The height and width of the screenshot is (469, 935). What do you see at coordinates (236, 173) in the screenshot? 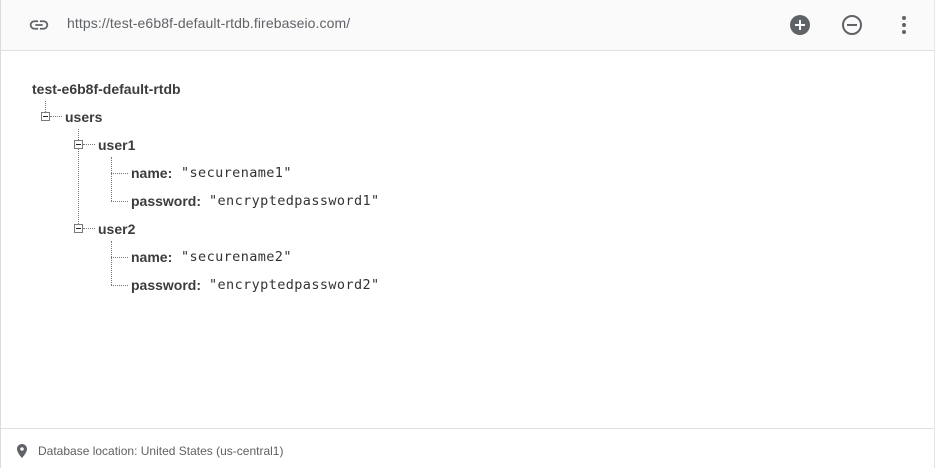
I see `field-value: "securename1"` at bounding box center [236, 173].